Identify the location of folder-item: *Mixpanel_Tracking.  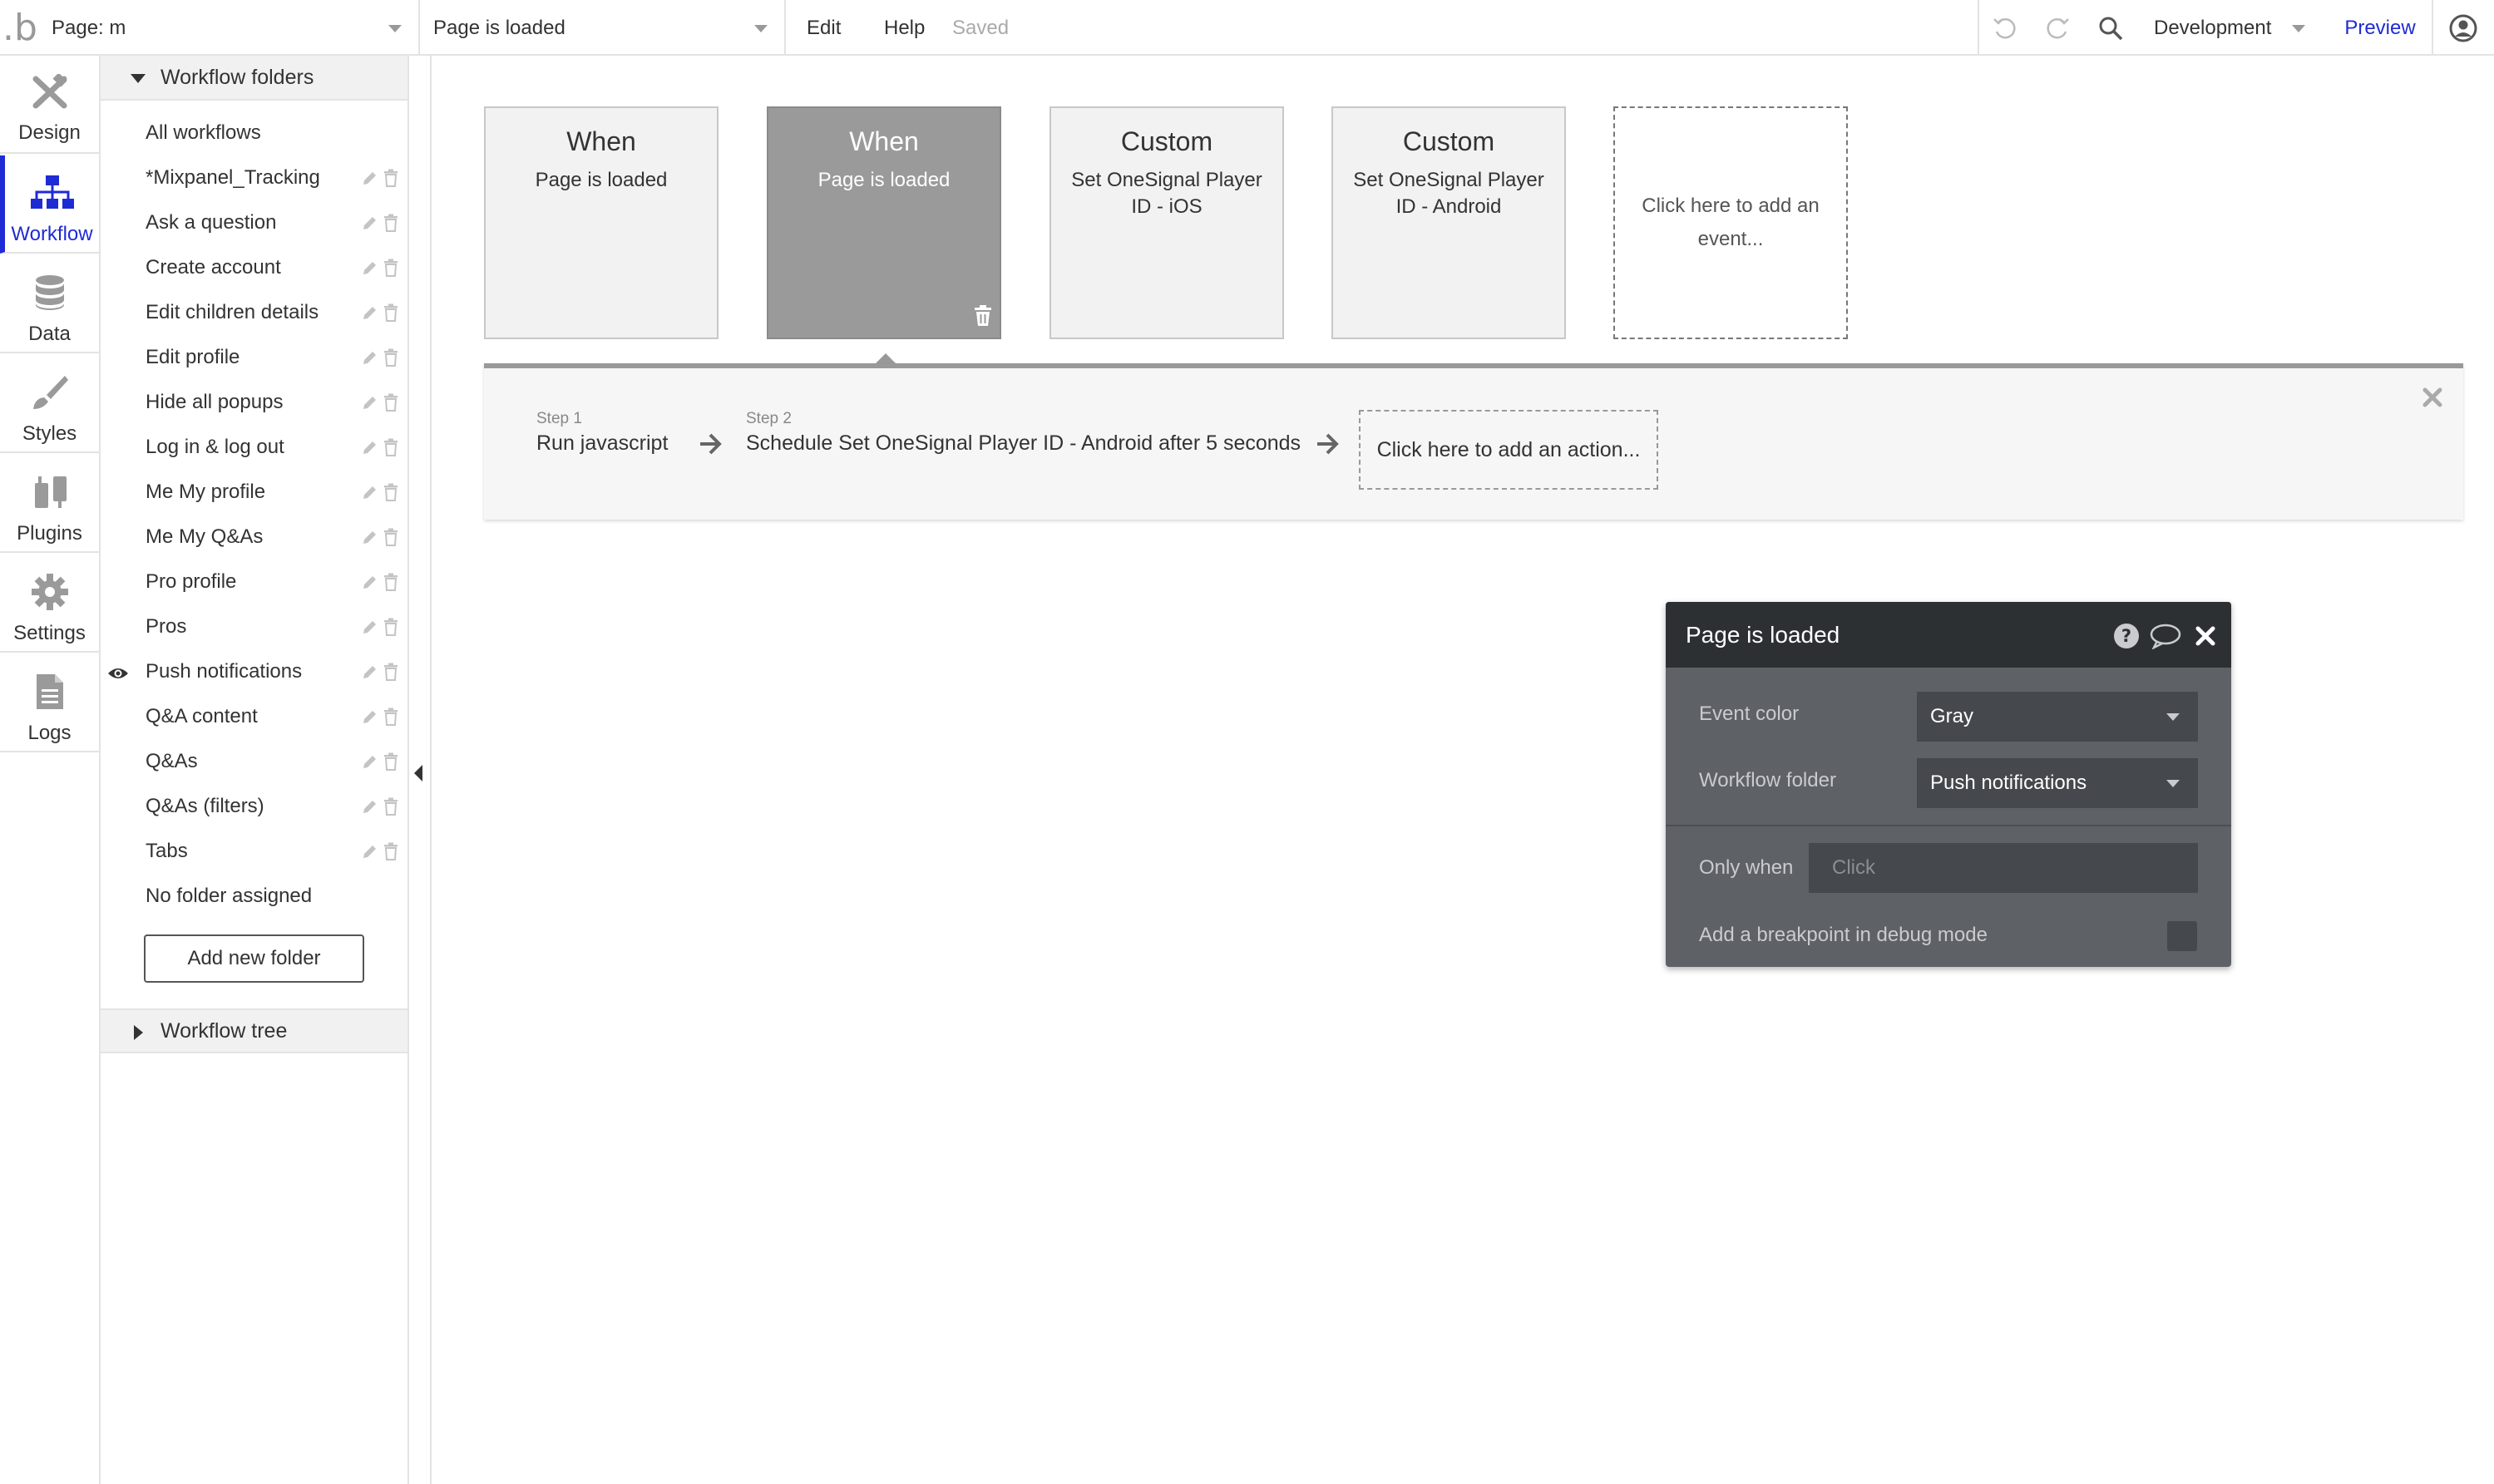
(254, 177).